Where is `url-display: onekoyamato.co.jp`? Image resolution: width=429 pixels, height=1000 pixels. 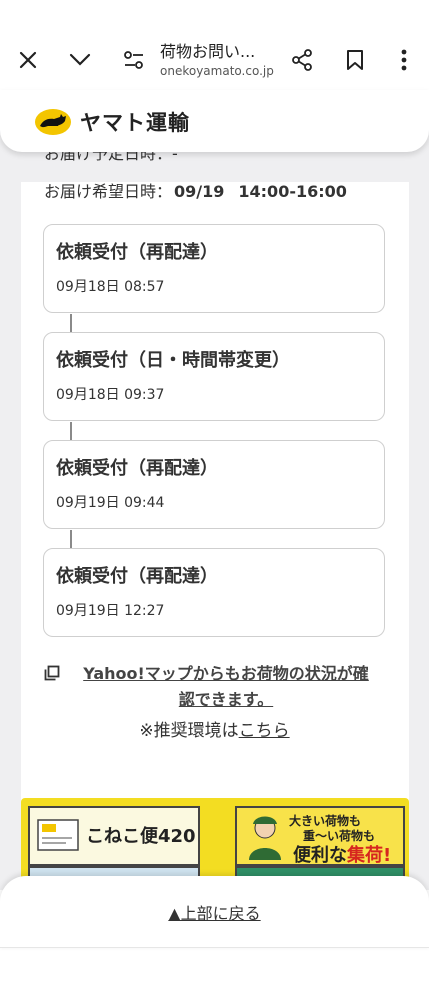
url-display: onekoyamato.co.jp is located at coordinates (220, 71).